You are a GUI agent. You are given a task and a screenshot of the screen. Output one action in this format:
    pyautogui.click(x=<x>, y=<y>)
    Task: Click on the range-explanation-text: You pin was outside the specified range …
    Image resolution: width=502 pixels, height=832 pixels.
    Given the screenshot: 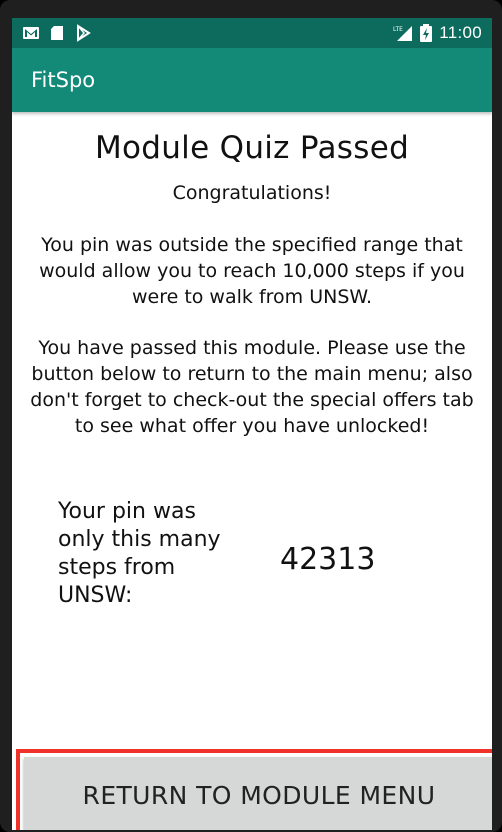 What is the action you would take?
    pyautogui.click(x=252, y=271)
    